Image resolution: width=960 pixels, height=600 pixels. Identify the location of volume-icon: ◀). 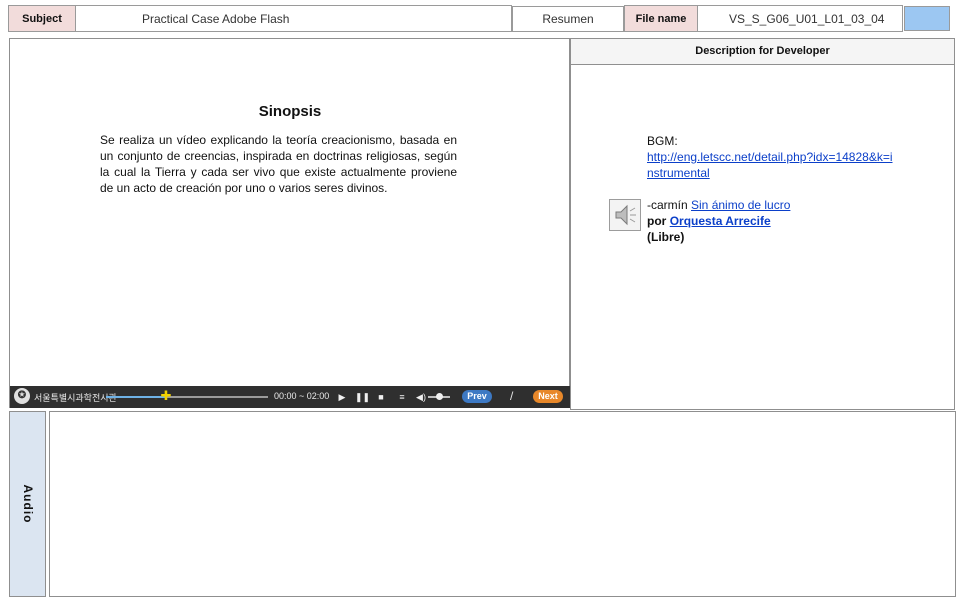
(421, 397).